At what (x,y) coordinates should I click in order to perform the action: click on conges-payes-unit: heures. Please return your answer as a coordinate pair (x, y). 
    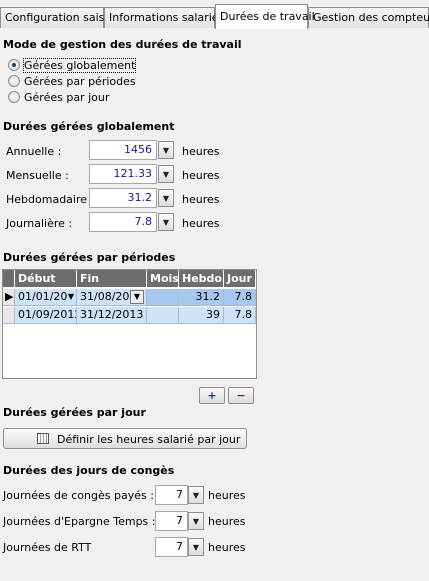
    Looking at the image, I should click on (227, 495).